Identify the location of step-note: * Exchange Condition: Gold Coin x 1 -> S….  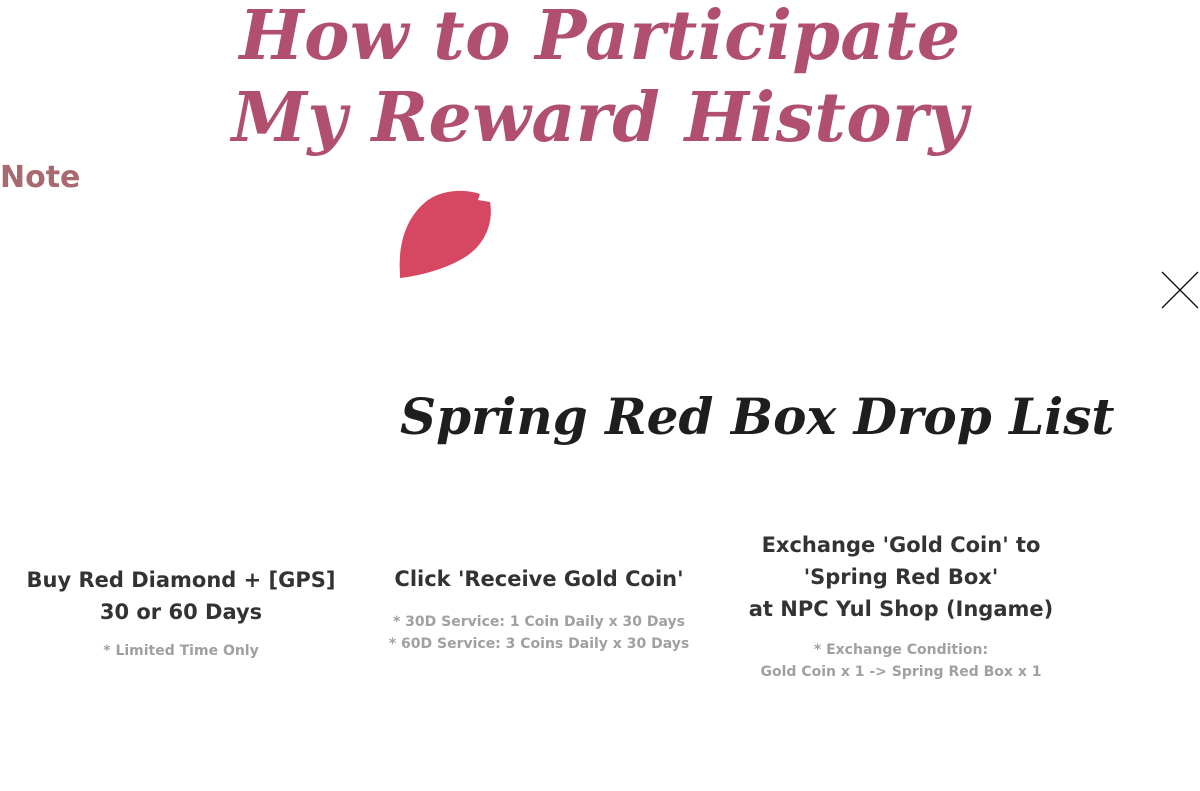
(901, 661).